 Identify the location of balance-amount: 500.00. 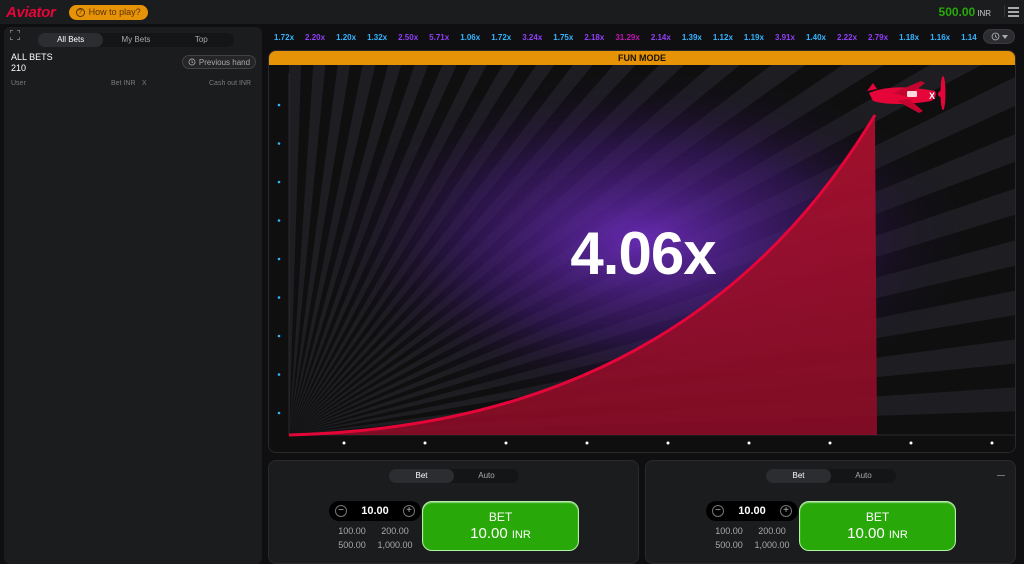
(957, 12).